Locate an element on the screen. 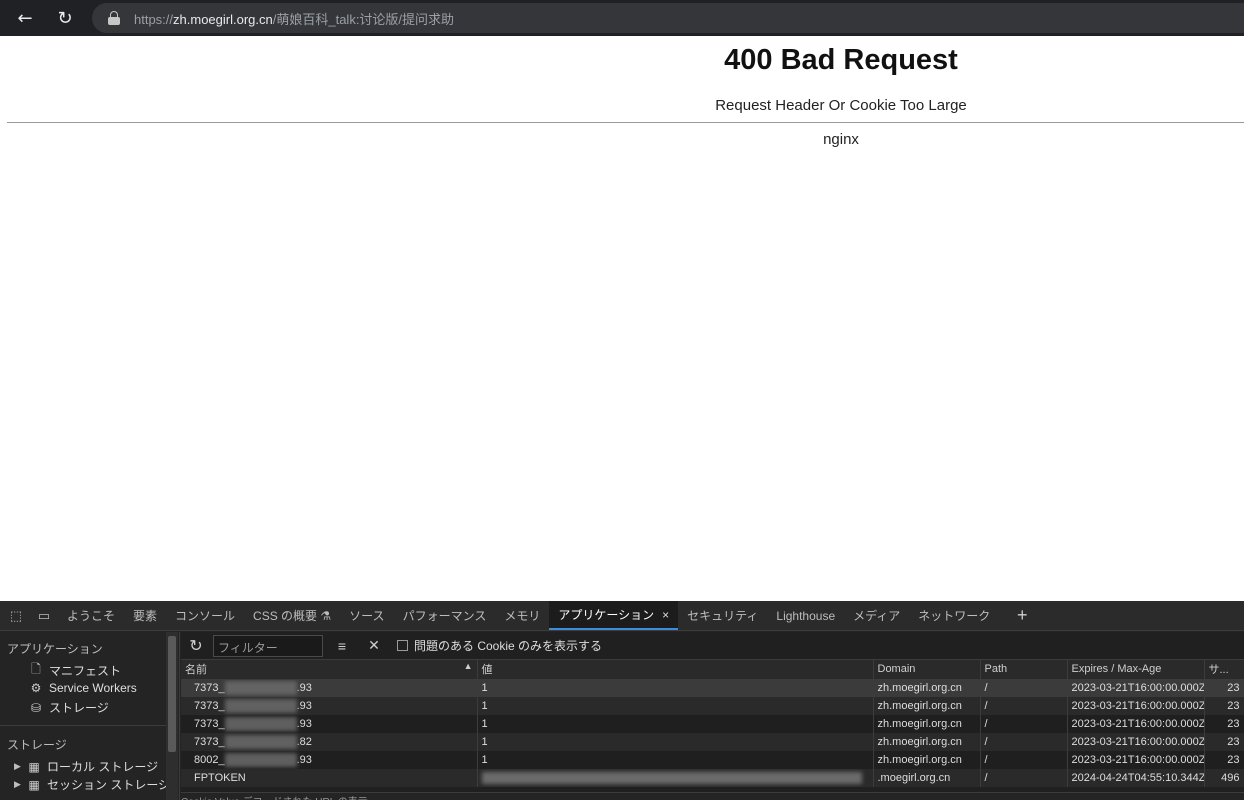 This screenshot has width=1244, height=800. column-header-value: 値 is located at coordinates (675, 670).